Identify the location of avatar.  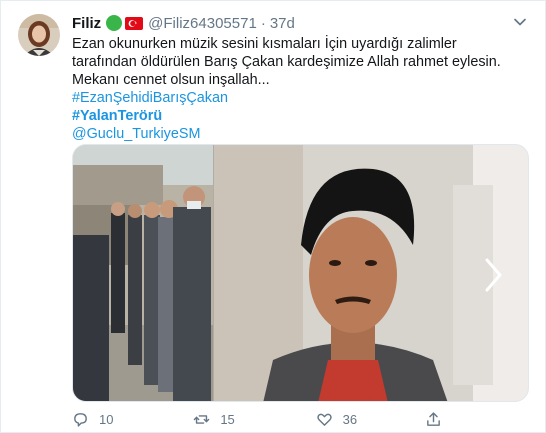
(39, 35).